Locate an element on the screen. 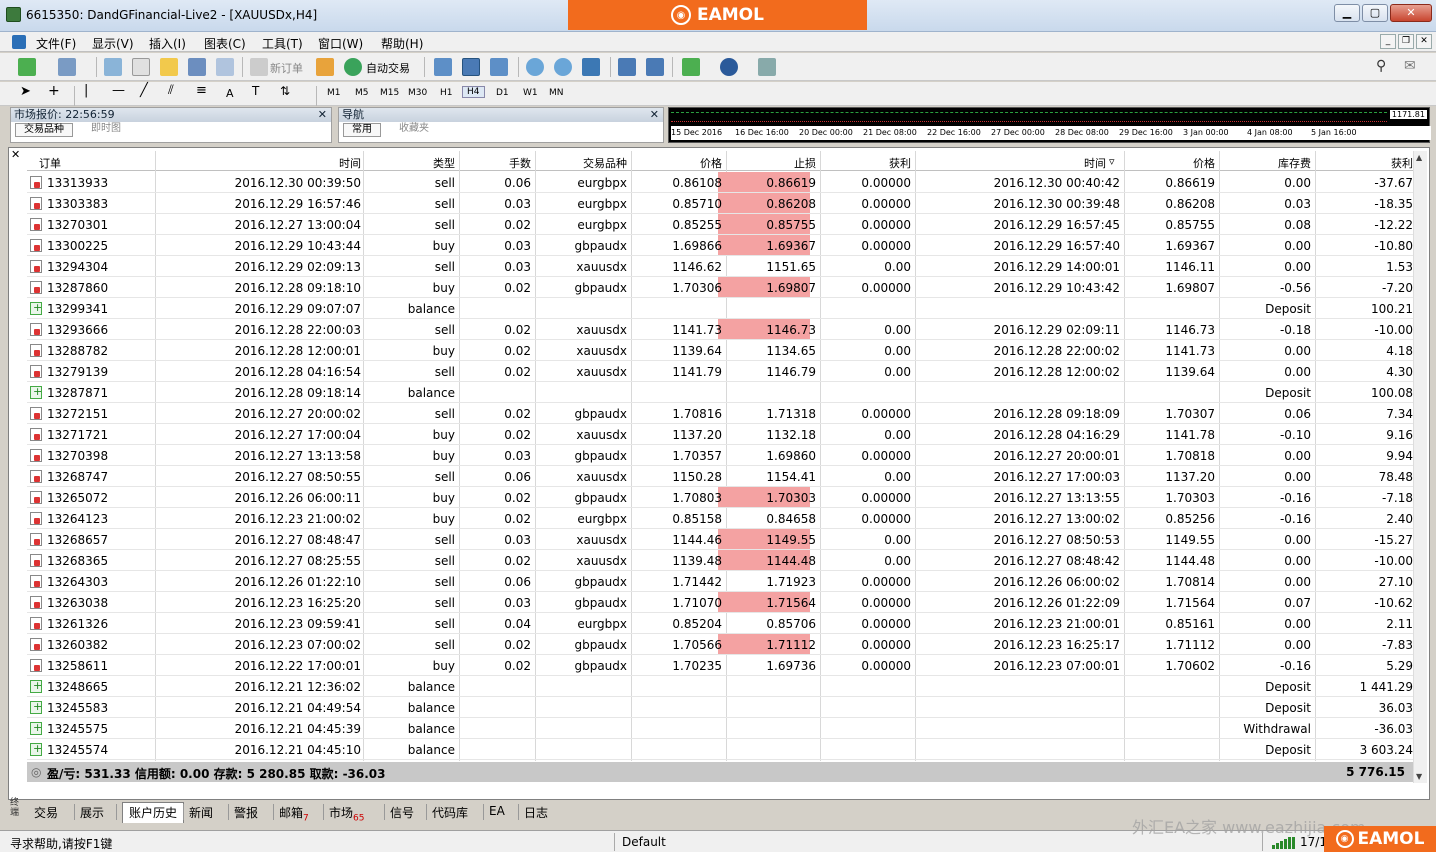  mdi-minimize-button: _ is located at coordinates (1388, 41).